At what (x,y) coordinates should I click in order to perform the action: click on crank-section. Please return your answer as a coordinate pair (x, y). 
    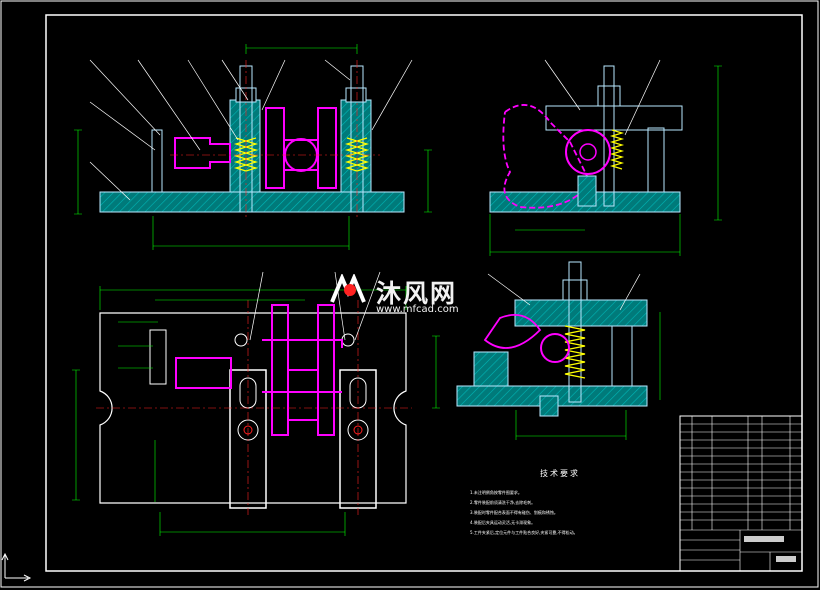
    Looking at the image, I should click on (588, 152).